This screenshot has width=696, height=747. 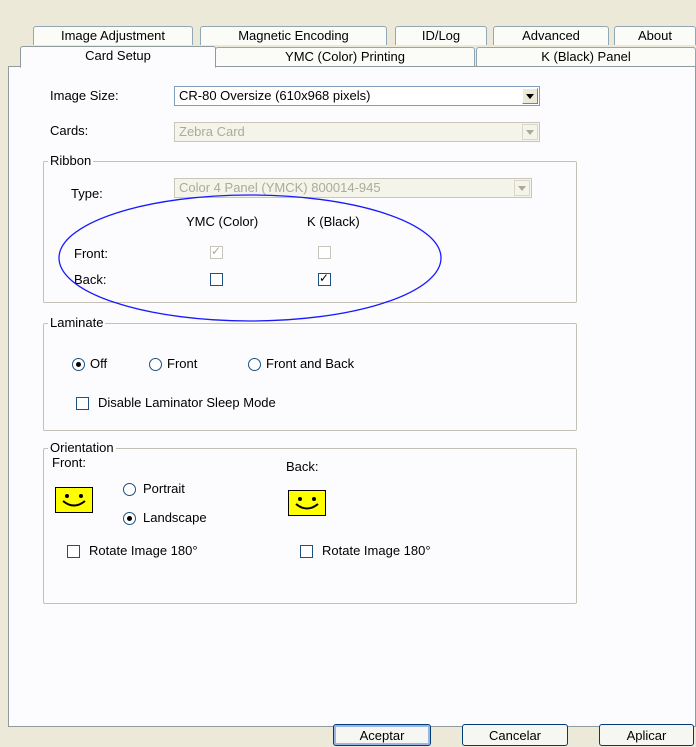 What do you see at coordinates (118, 57) in the screenshot?
I see `tab-card-setup: Card Setup` at bounding box center [118, 57].